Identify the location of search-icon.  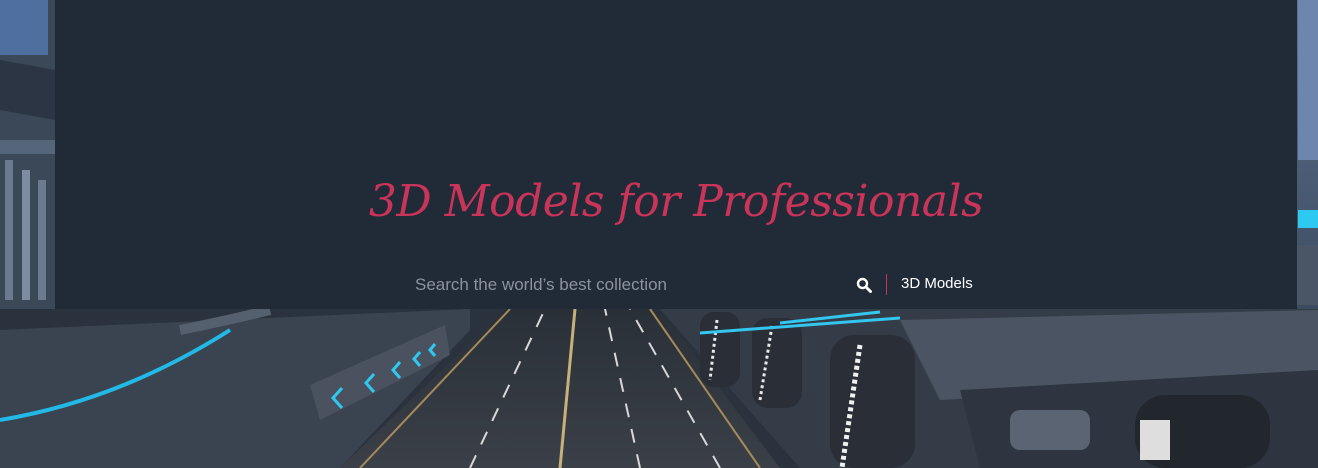
(864, 285).